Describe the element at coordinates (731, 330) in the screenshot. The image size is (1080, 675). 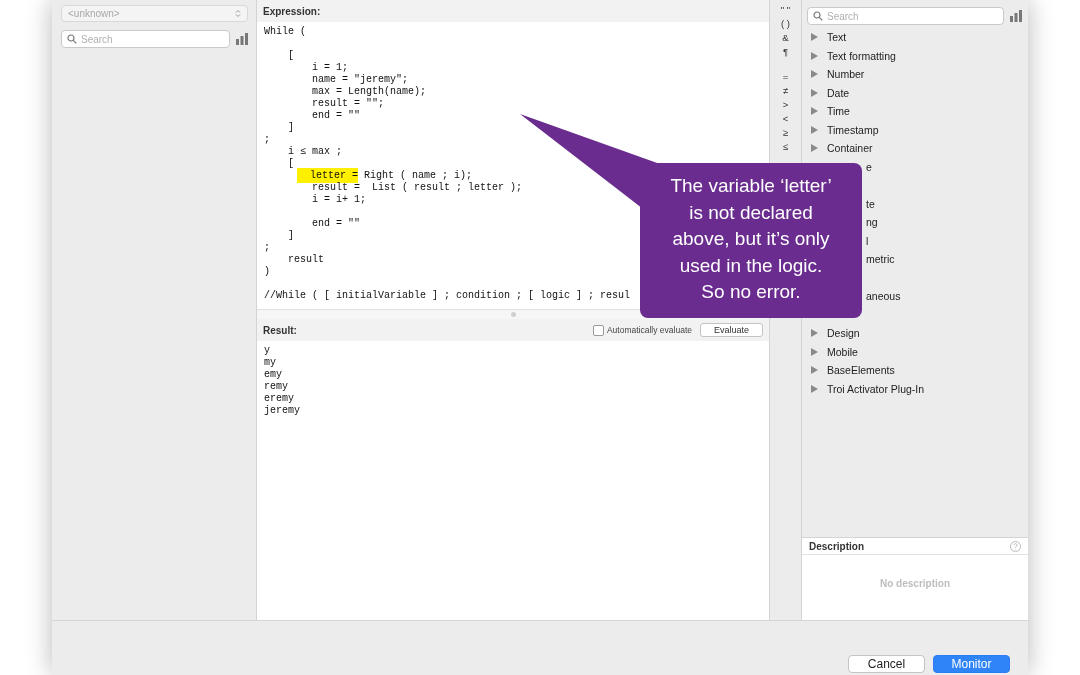
I see `evaluate-button: Evaluate` at that location.